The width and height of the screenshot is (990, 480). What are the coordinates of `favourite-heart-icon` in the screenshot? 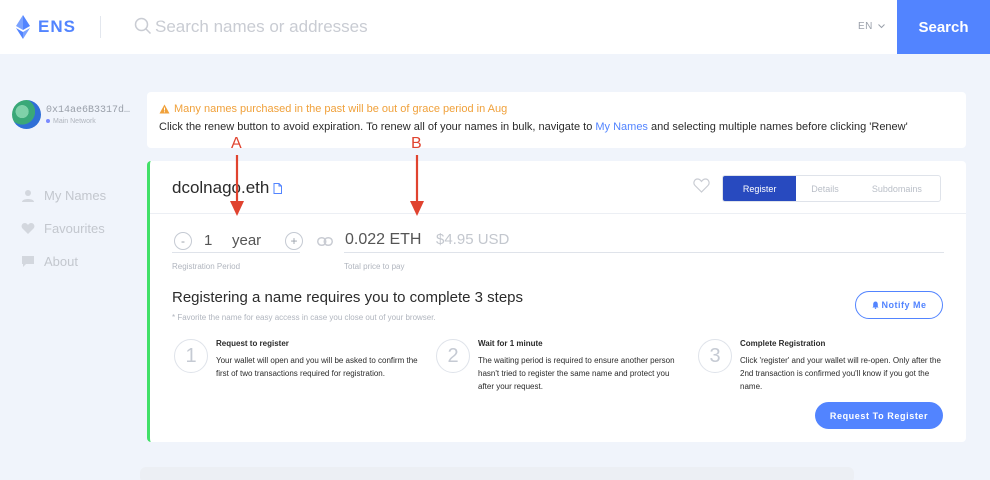 It's located at (701, 185).